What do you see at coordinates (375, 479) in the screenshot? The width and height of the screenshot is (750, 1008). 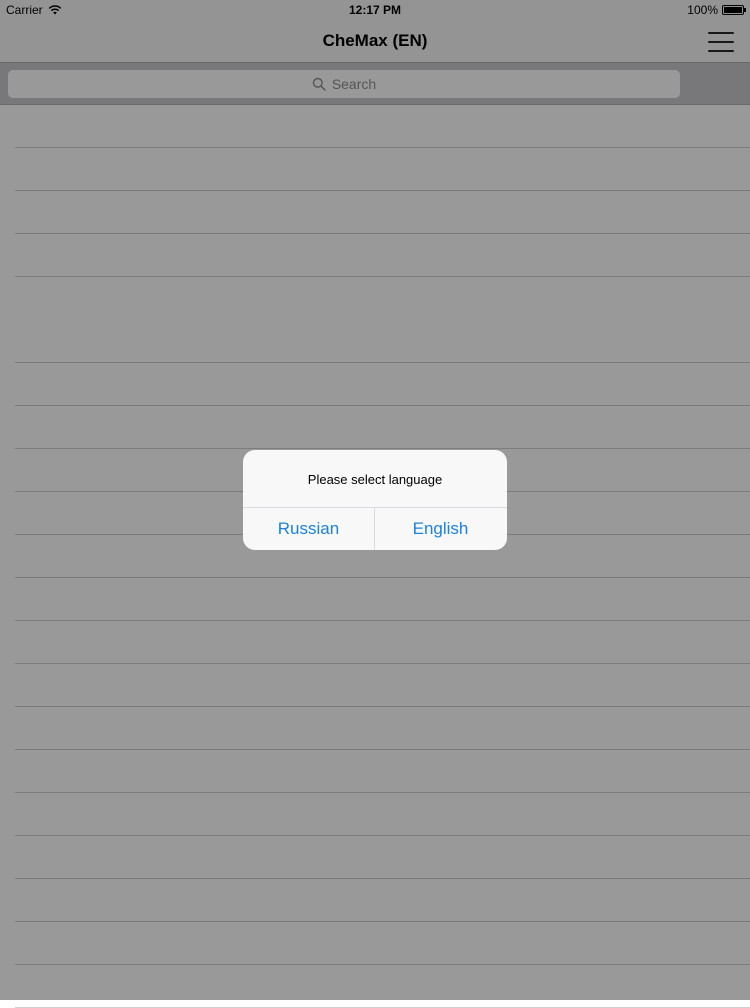 I see `alert-message: Please select language` at bounding box center [375, 479].